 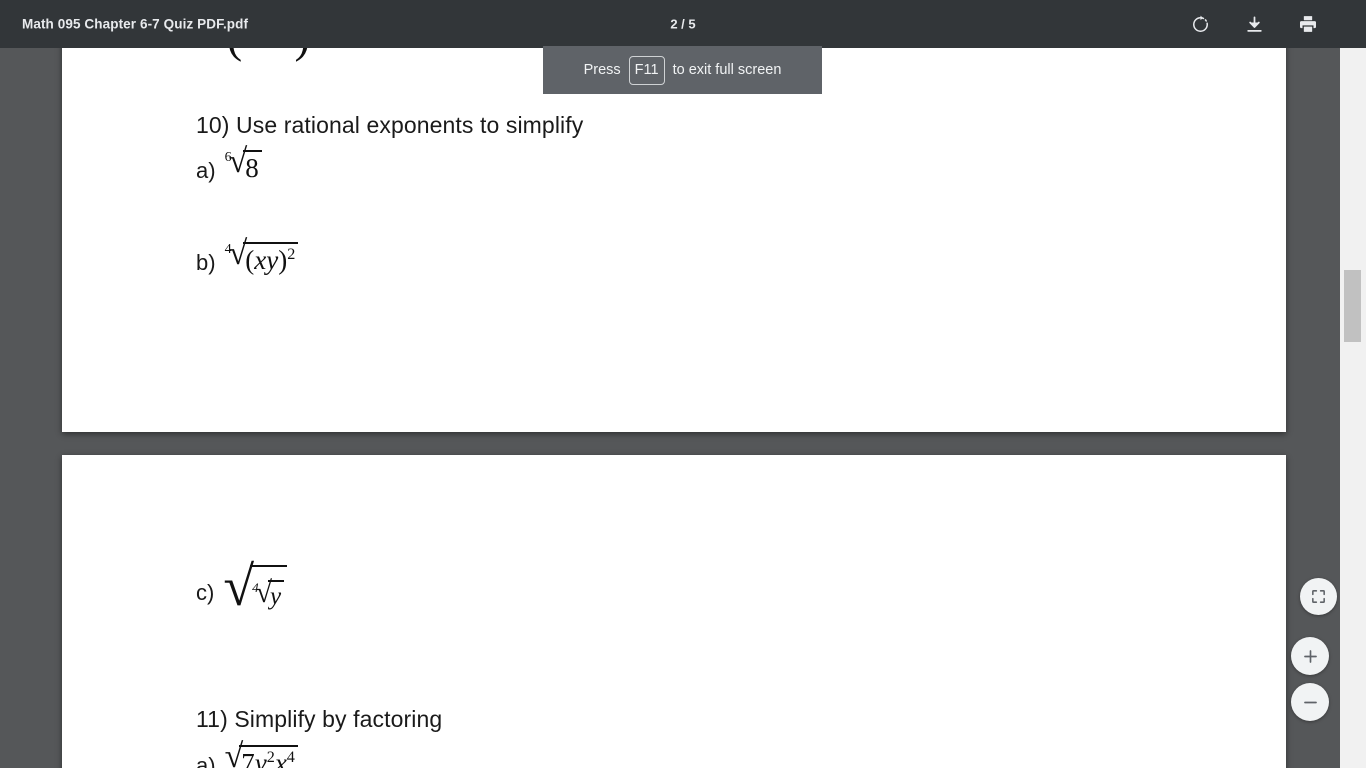 I want to click on part-label-b: b), so click(x=206, y=263).